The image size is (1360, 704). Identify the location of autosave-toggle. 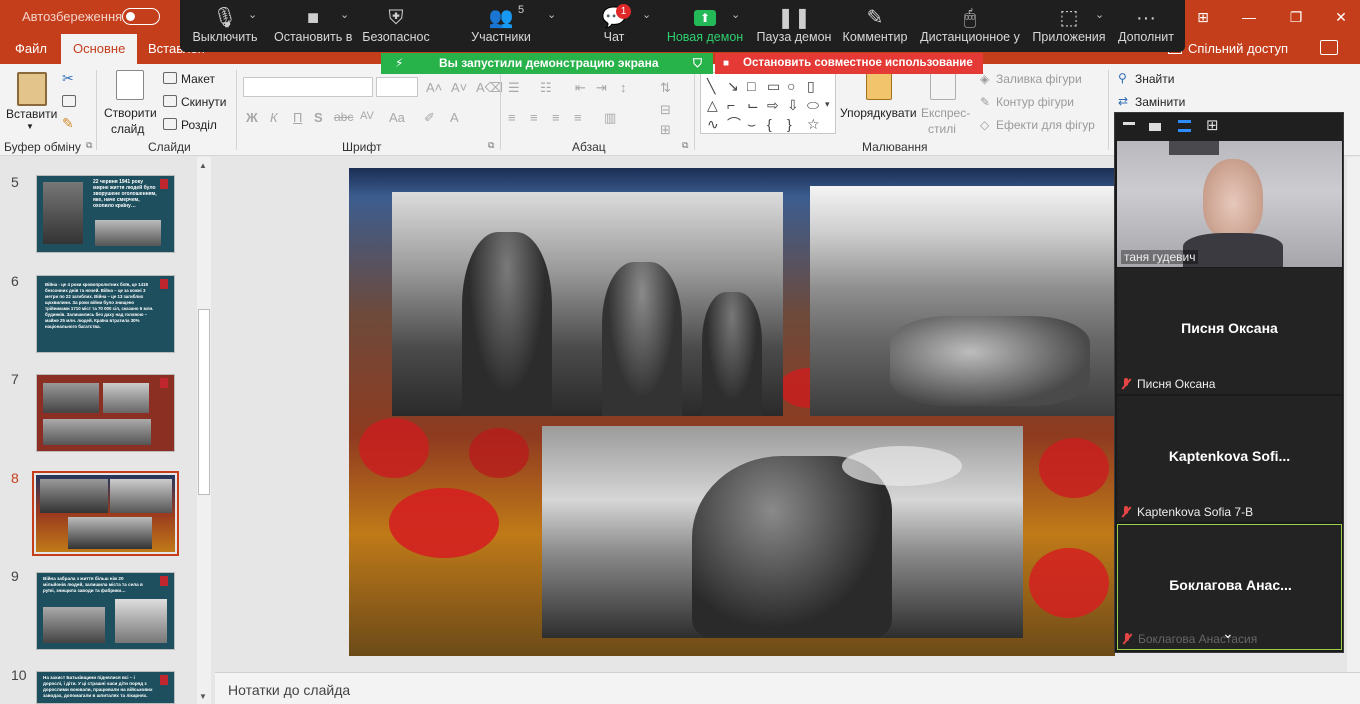
(141, 16).